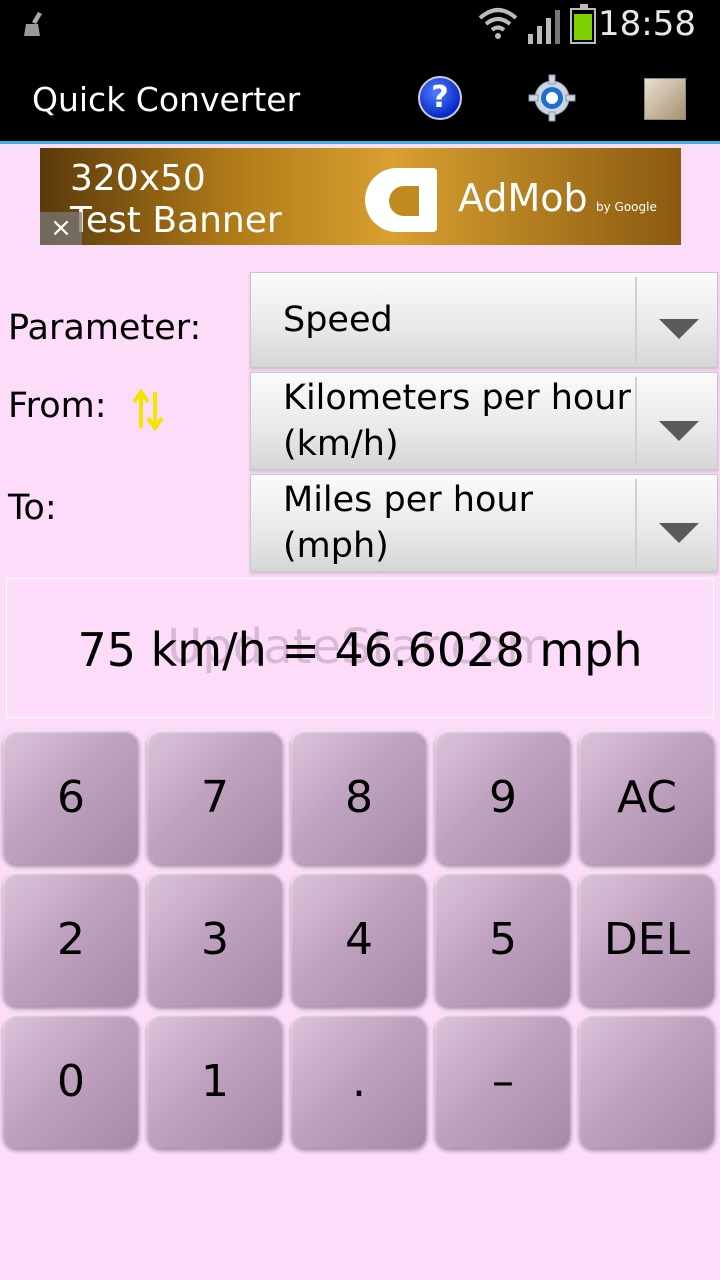  I want to click on to-unit-value: Miles per hour (mph), so click(408, 523).